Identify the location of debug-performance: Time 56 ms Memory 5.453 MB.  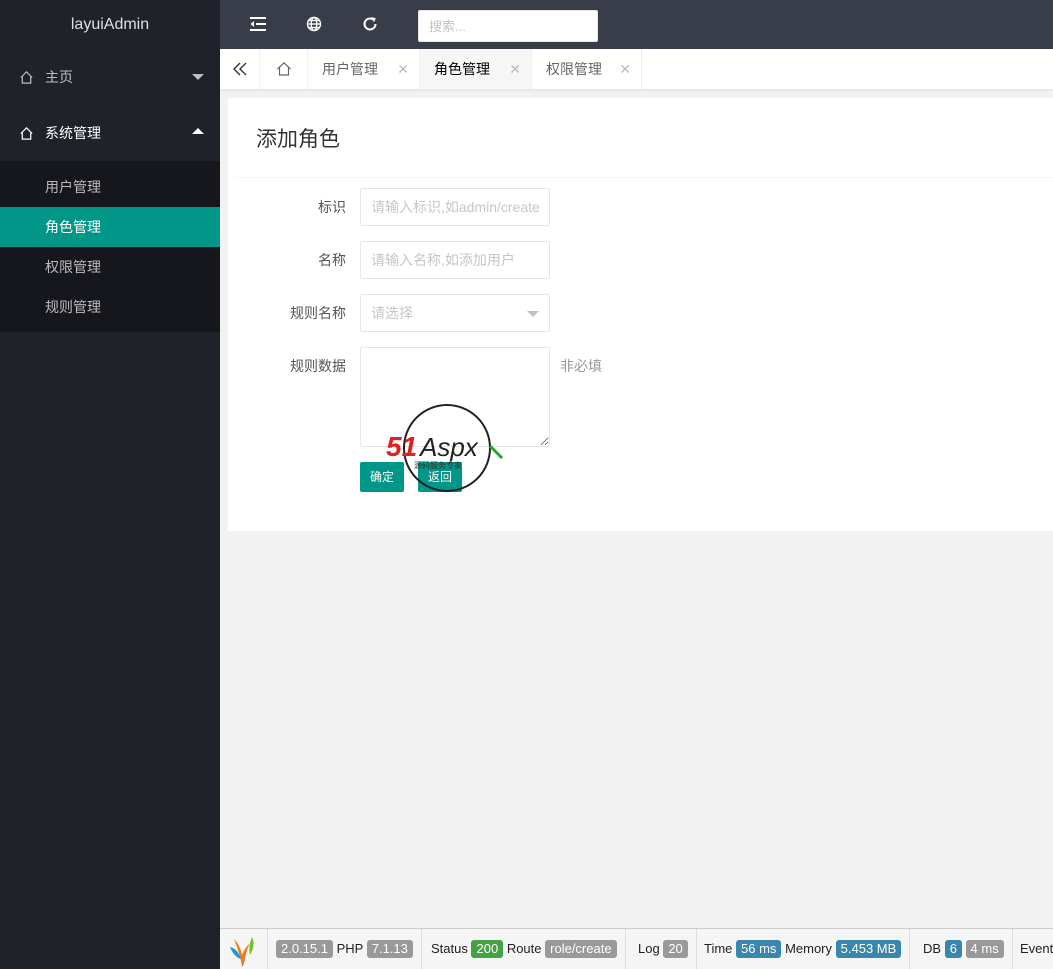
(803, 949).